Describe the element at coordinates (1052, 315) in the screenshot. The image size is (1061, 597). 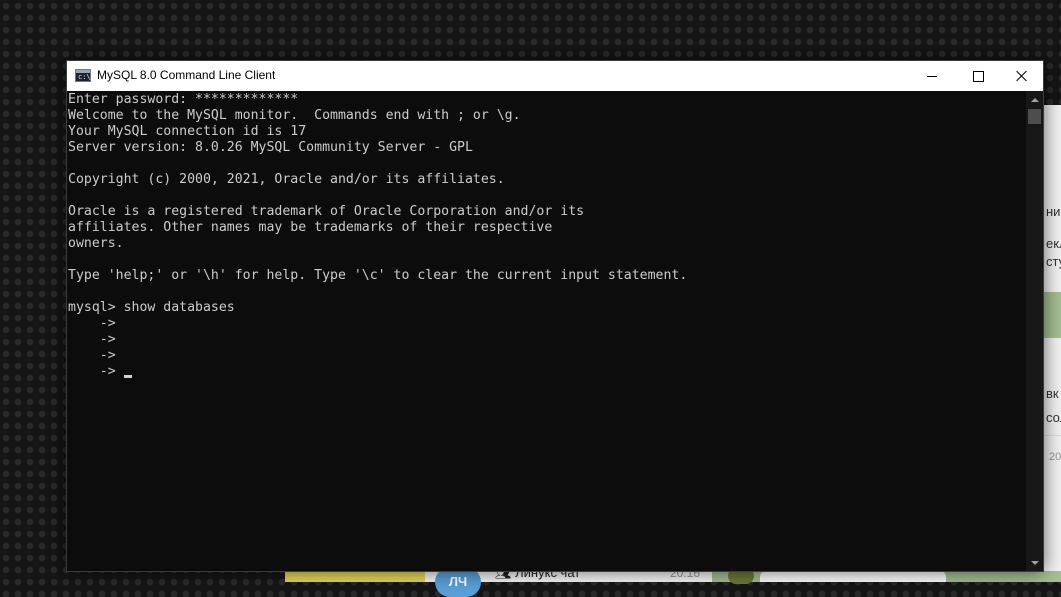
I see `background-green-area` at that location.